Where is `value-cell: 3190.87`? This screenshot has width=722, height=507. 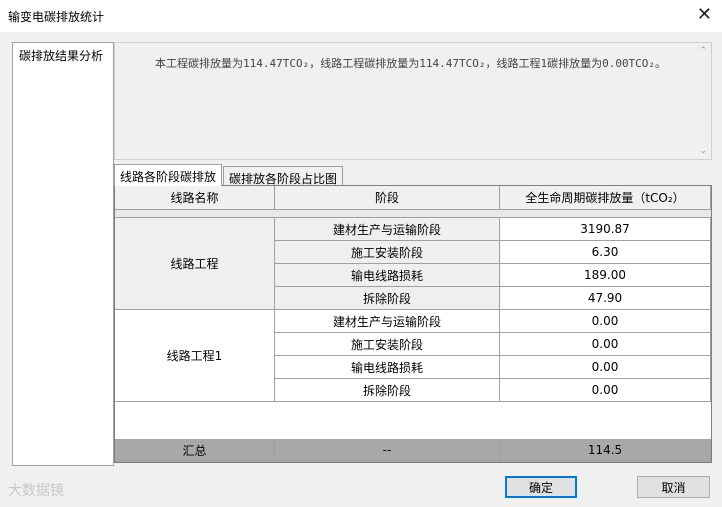
value-cell: 3190.87 is located at coordinates (605, 229).